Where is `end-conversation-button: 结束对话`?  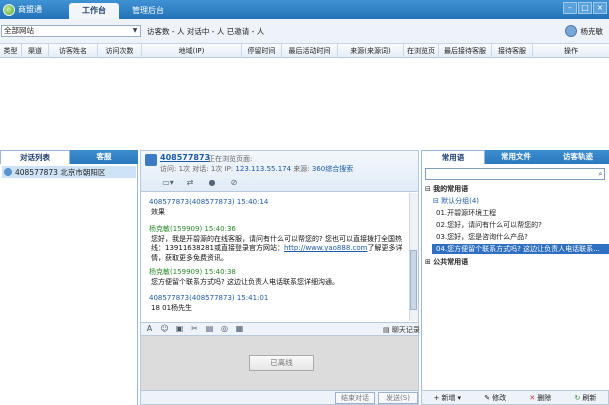
end-conversation-button: 结束对话 is located at coordinates (355, 398).